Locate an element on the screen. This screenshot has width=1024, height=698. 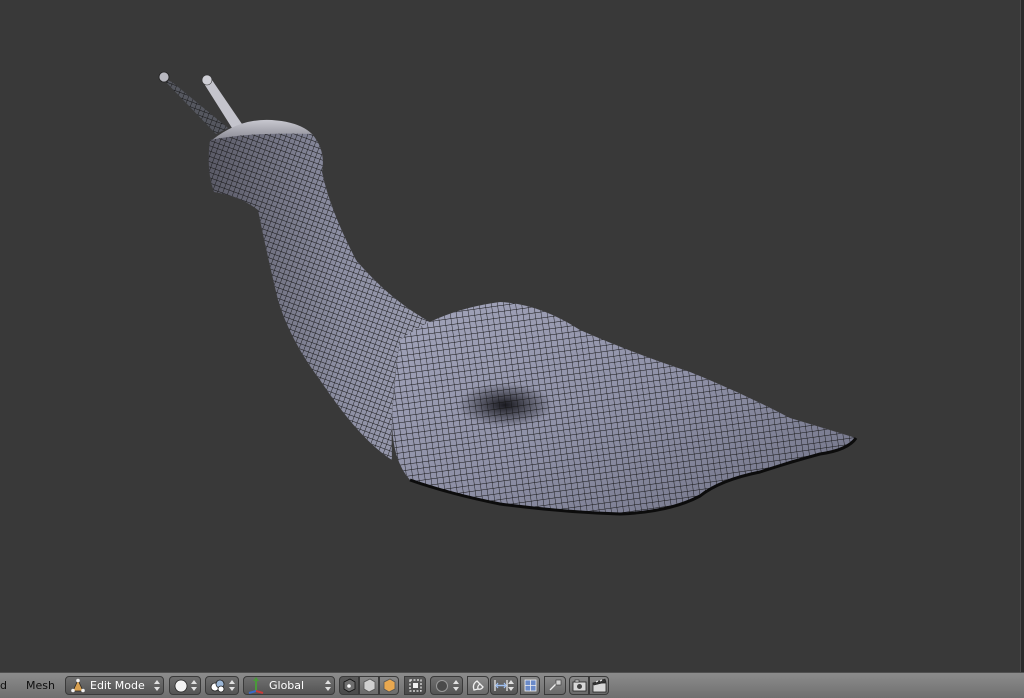
transform-orientation-selector: Global is located at coordinates (289, 685).